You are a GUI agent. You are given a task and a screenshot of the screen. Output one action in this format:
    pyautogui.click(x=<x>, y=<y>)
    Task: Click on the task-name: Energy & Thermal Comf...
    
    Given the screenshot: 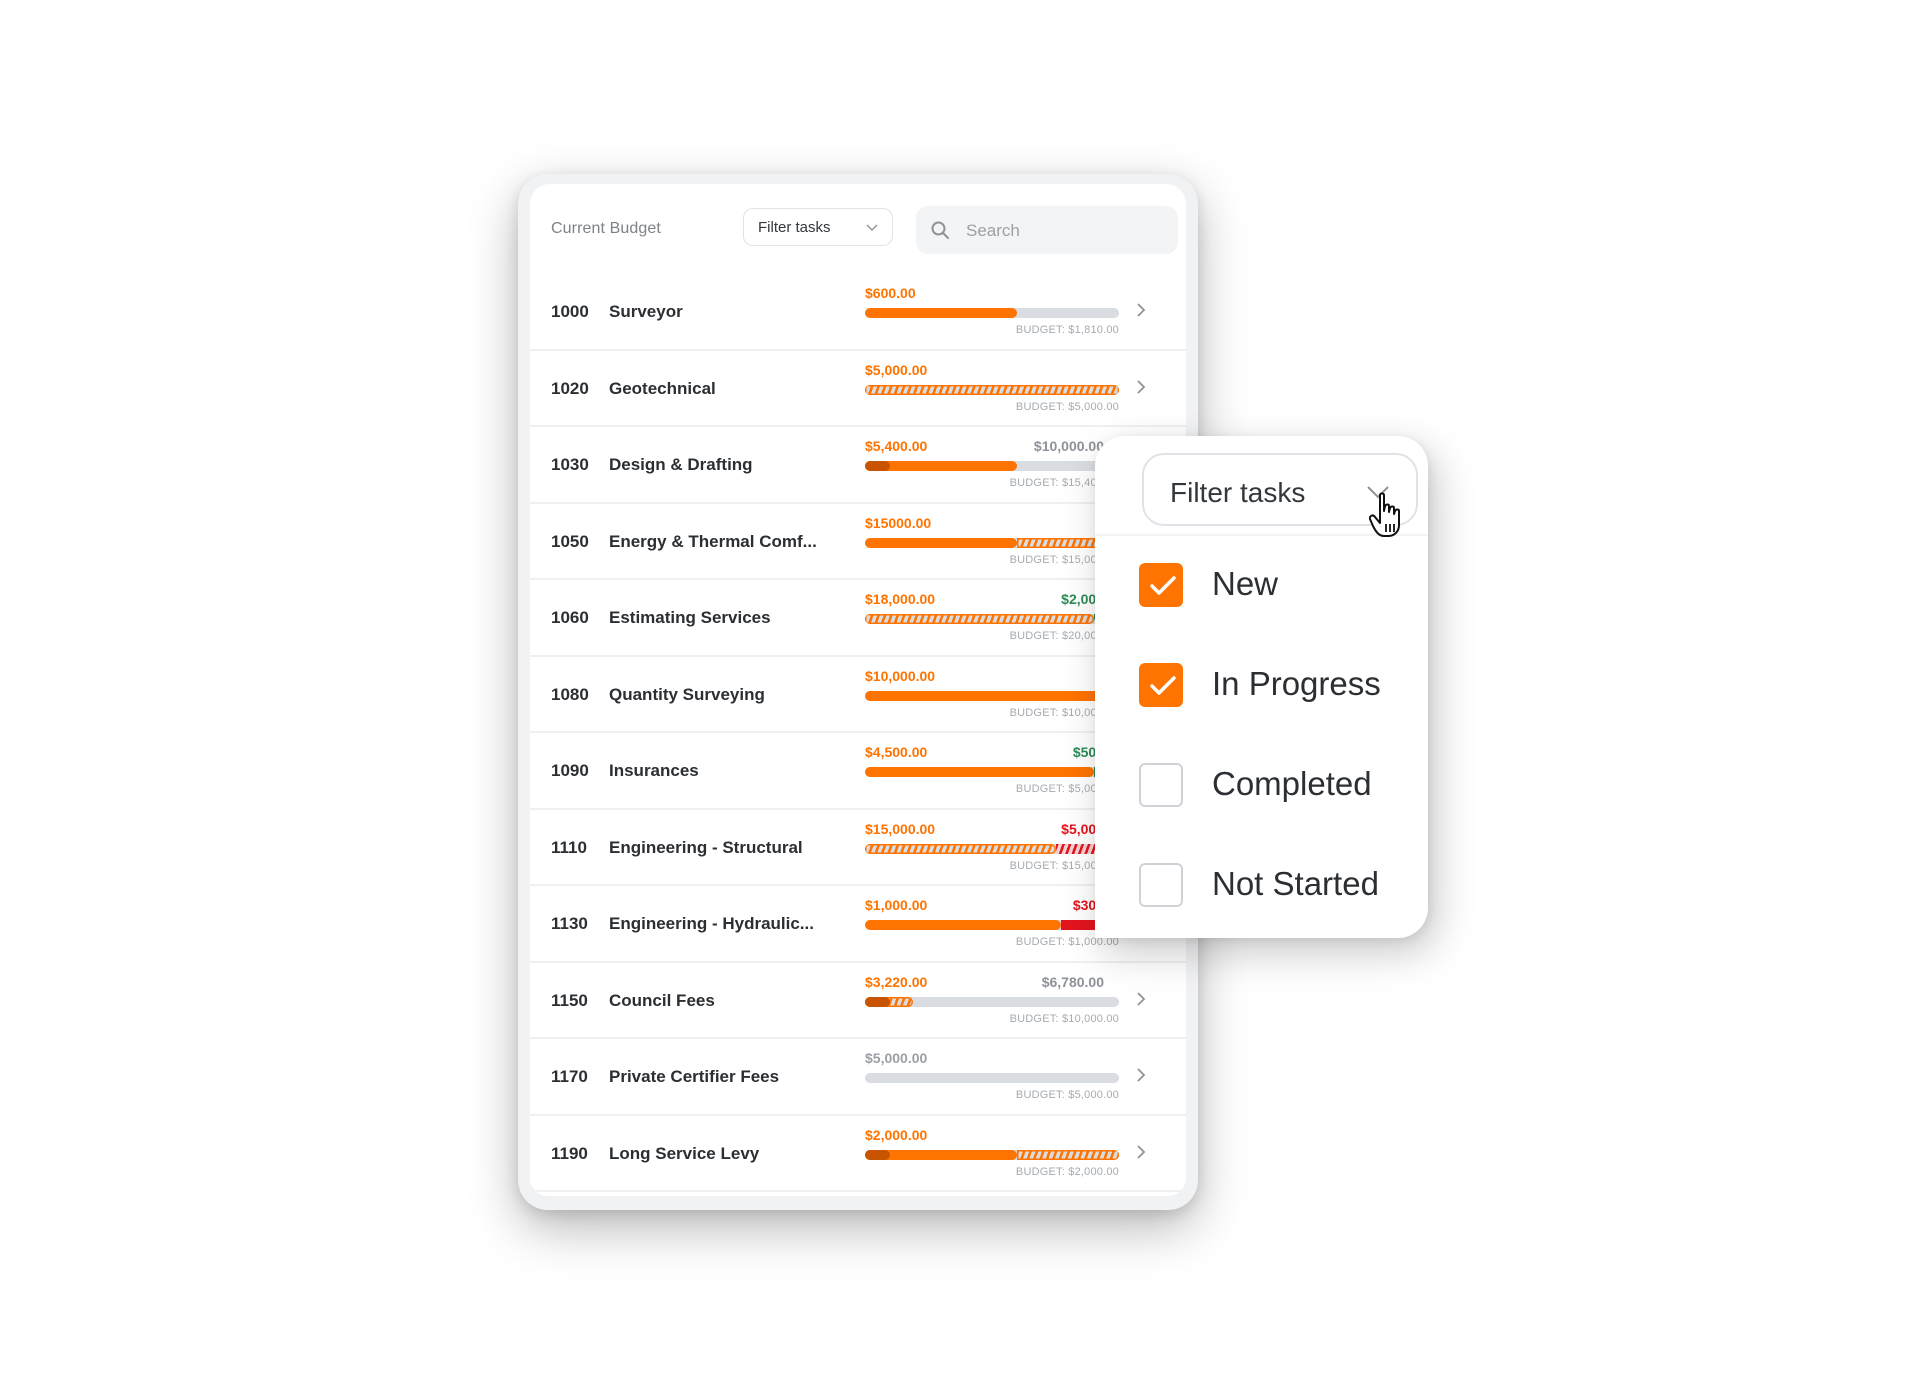 What is the action you would take?
    pyautogui.click(x=713, y=541)
    